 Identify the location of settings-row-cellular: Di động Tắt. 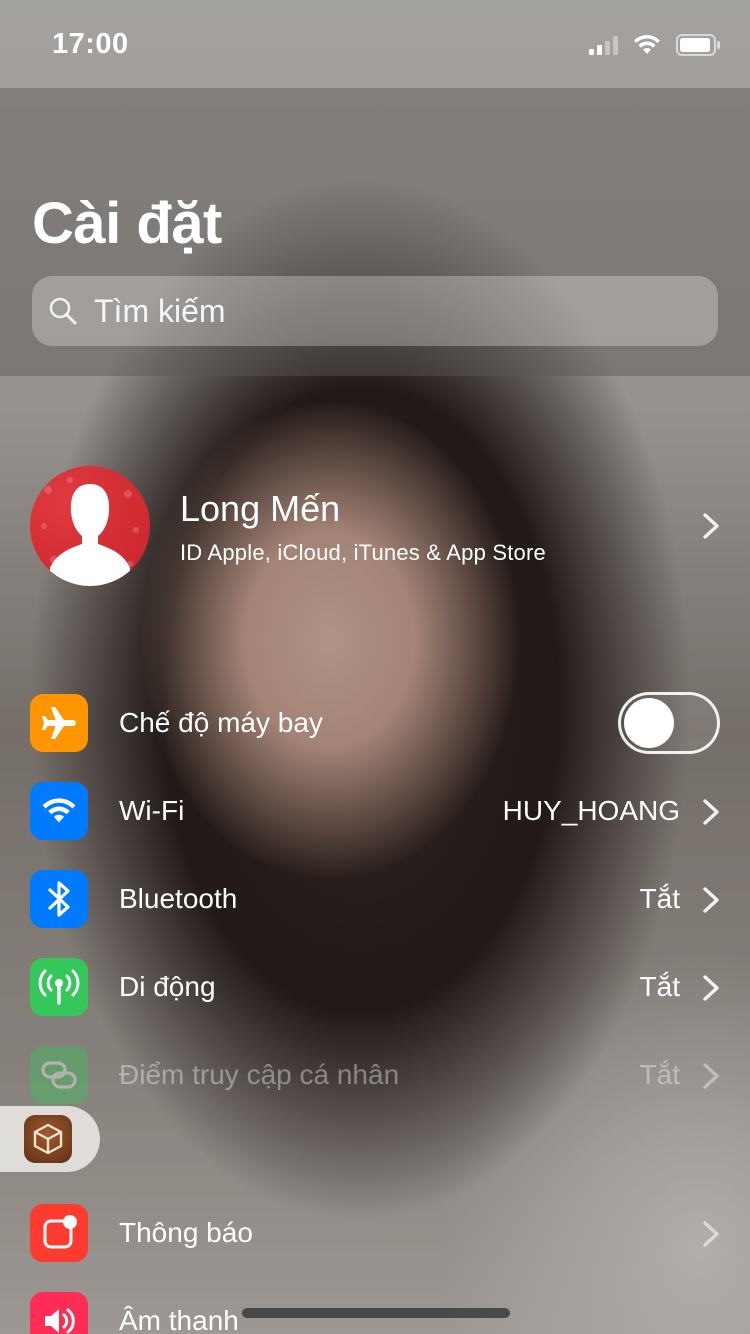
(375, 988).